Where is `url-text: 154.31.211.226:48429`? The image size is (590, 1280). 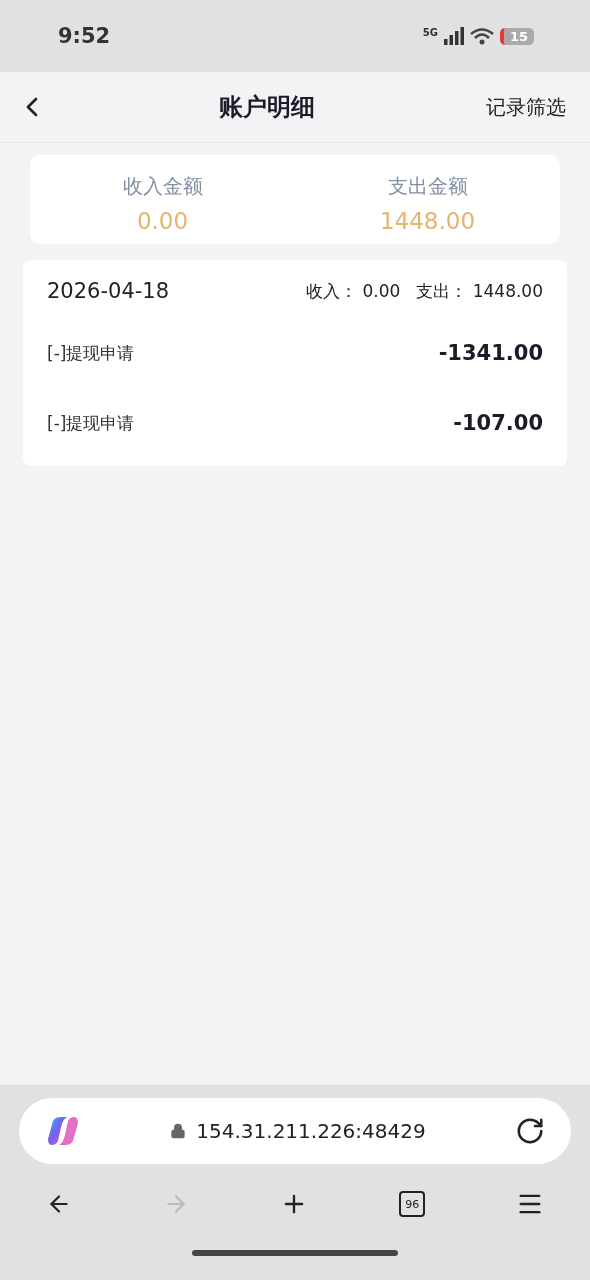
url-text: 154.31.211.226:48429 is located at coordinates (311, 1131).